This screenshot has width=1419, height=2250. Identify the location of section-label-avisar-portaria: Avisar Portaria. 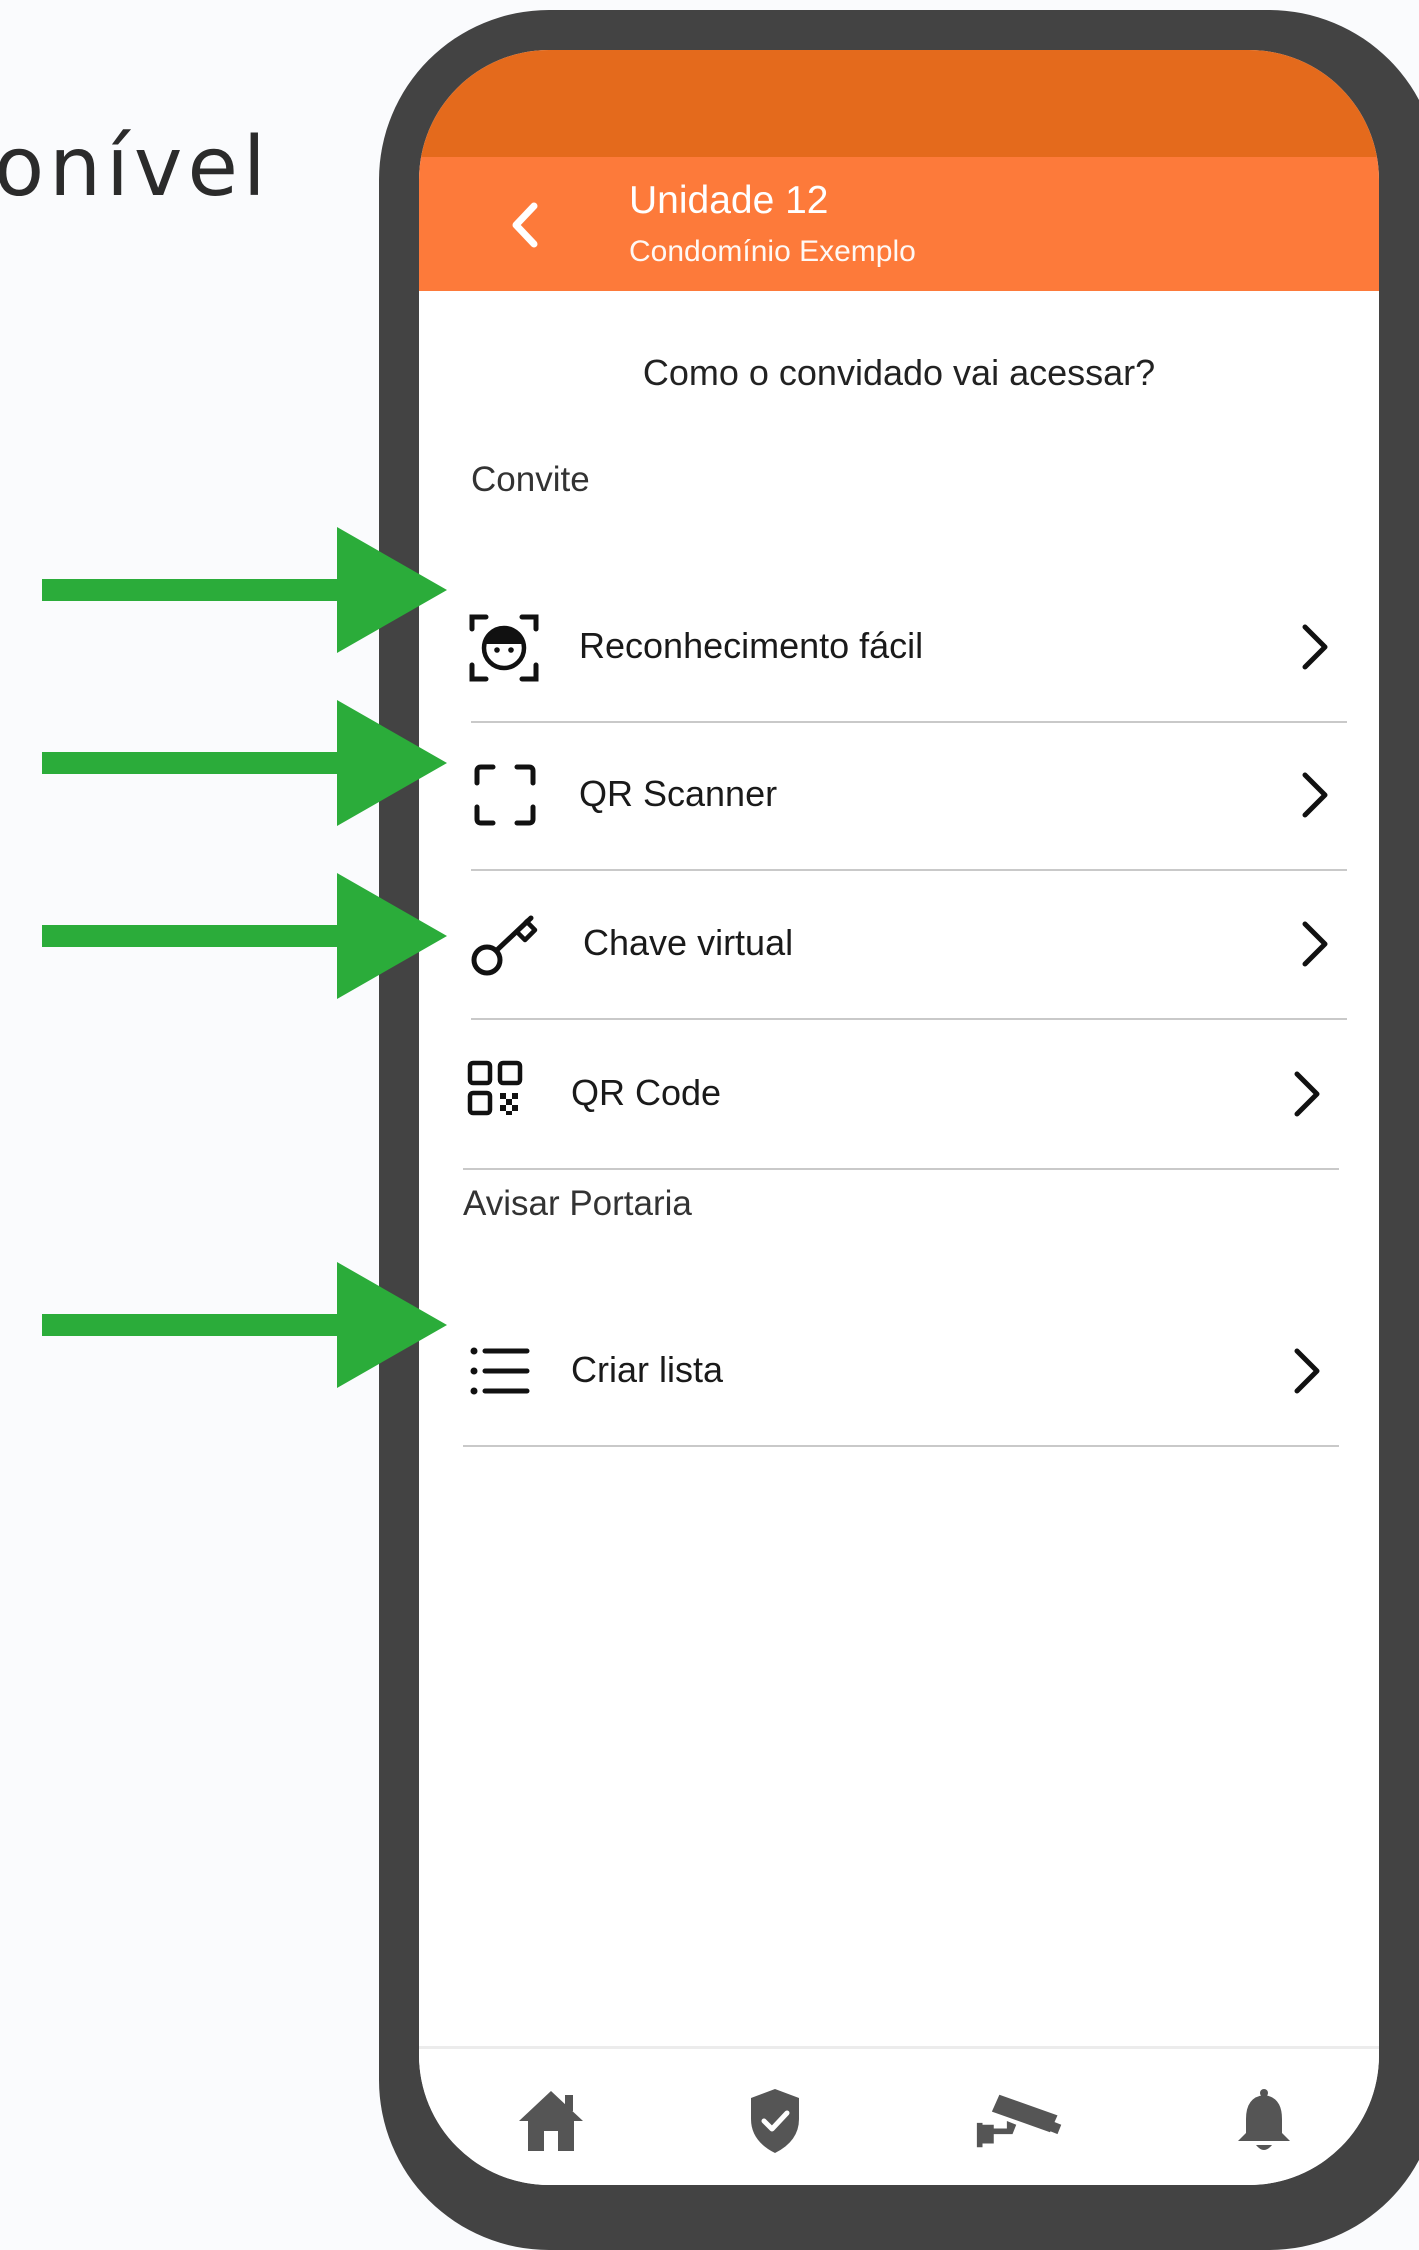
(577, 1203).